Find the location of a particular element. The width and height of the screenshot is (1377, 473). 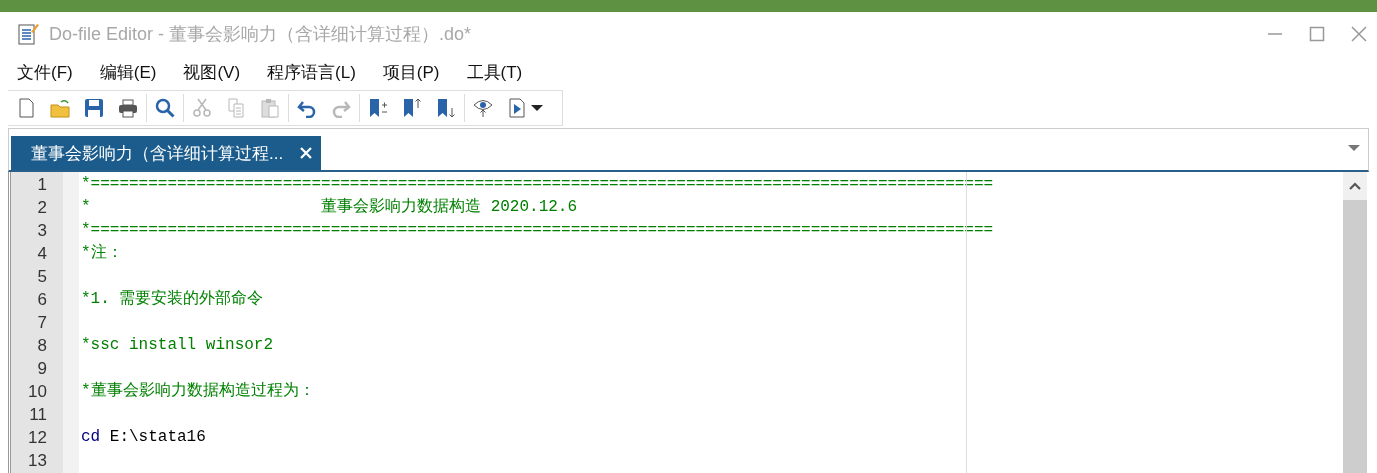

bookmark-plus-icon is located at coordinates (378, 108).